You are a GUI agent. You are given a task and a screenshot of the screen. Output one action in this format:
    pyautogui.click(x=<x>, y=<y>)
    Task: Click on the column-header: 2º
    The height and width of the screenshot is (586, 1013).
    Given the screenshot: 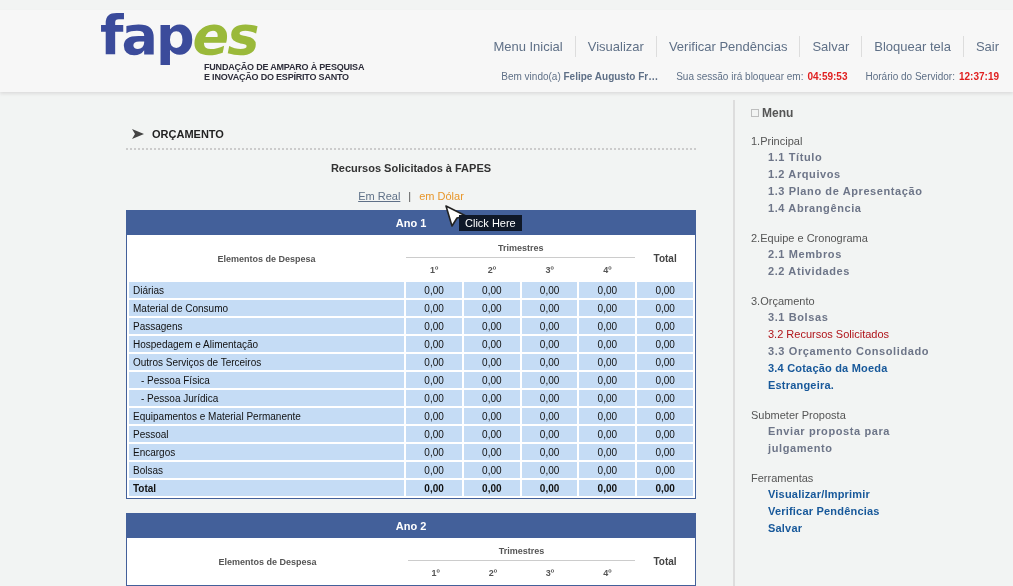 What is the action you would take?
    pyautogui.click(x=491, y=270)
    